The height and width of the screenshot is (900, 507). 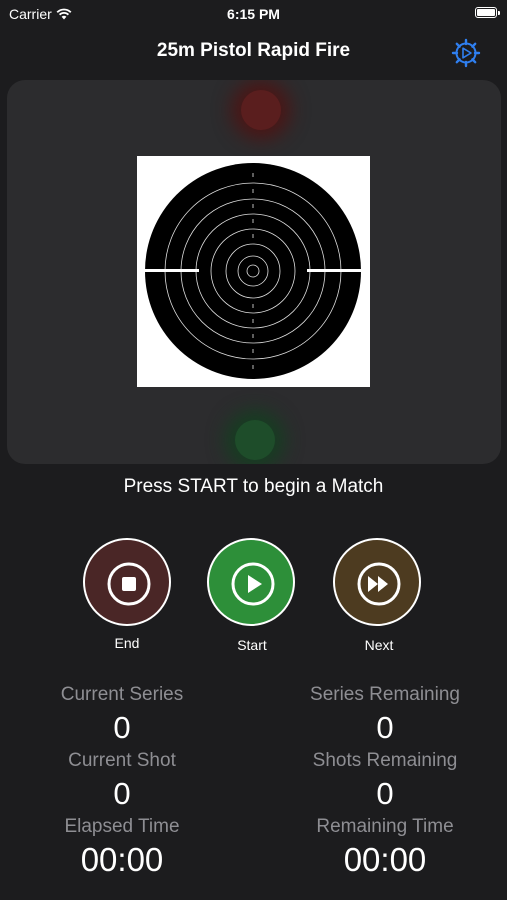 I want to click on target-image, so click(x=253, y=271).